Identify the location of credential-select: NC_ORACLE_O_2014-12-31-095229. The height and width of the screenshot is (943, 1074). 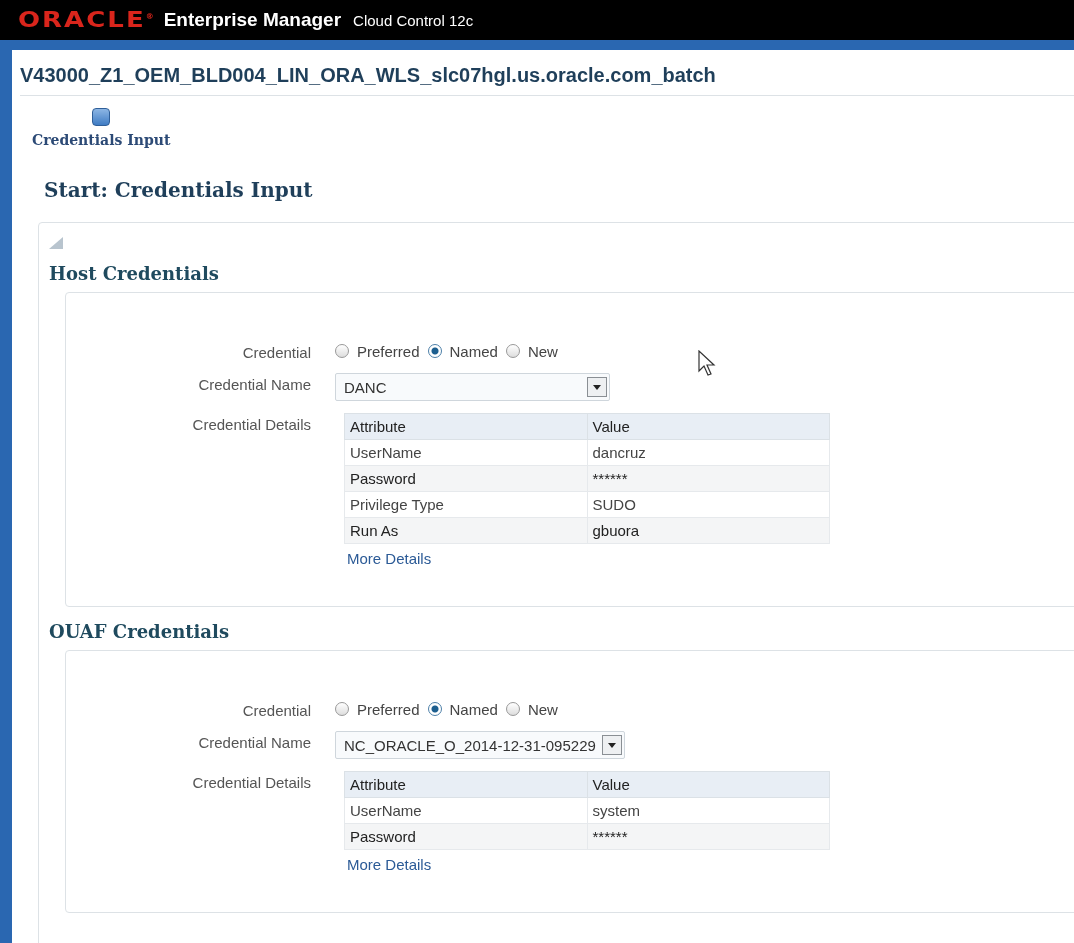
(480, 745).